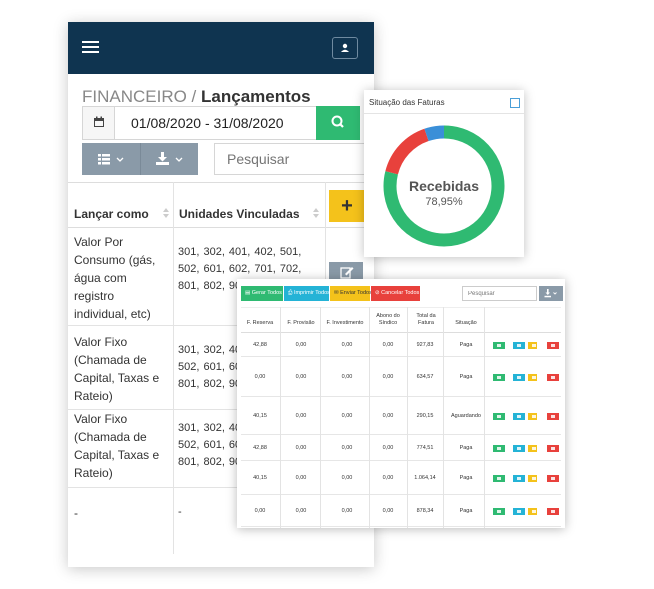 Image resolution: width=654 pixels, height=589 pixels. Describe the element at coordinates (99, 123) in the screenshot. I see `calendar-icon` at that location.